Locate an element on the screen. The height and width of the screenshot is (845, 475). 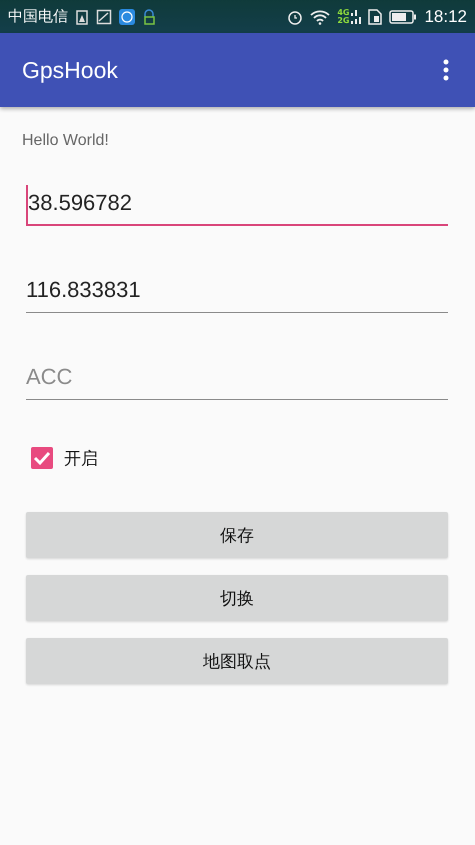
action-button: 保存 is located at coordinates (237, 535).